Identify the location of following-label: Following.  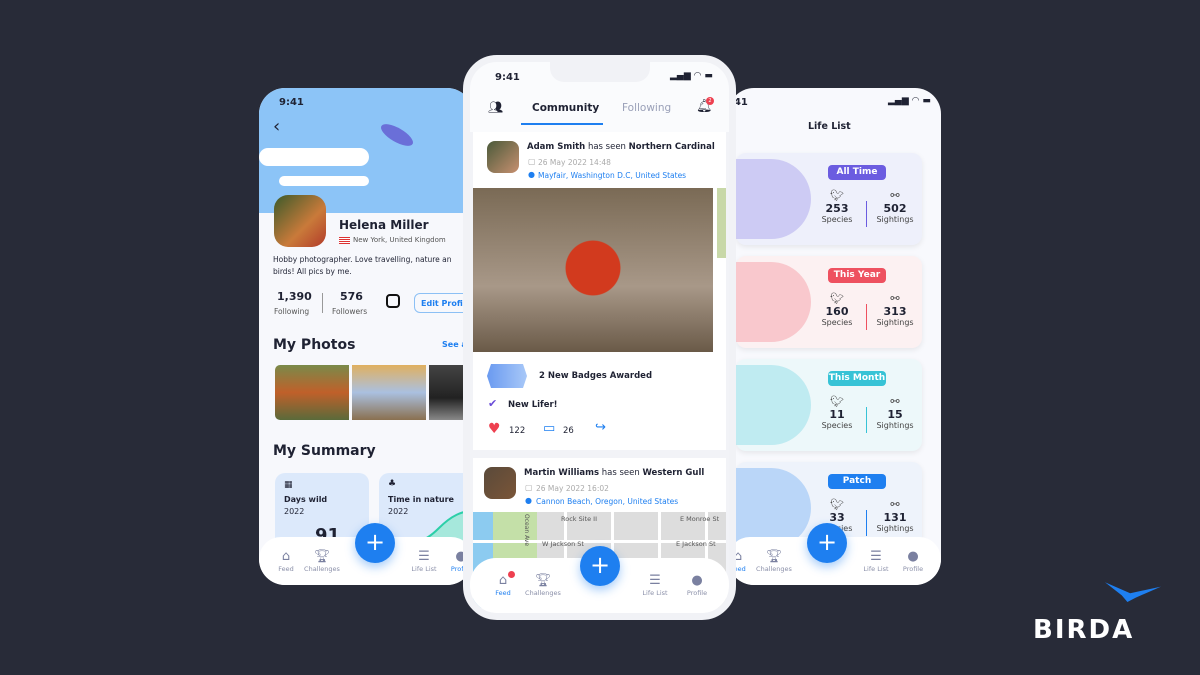
(292, 311).